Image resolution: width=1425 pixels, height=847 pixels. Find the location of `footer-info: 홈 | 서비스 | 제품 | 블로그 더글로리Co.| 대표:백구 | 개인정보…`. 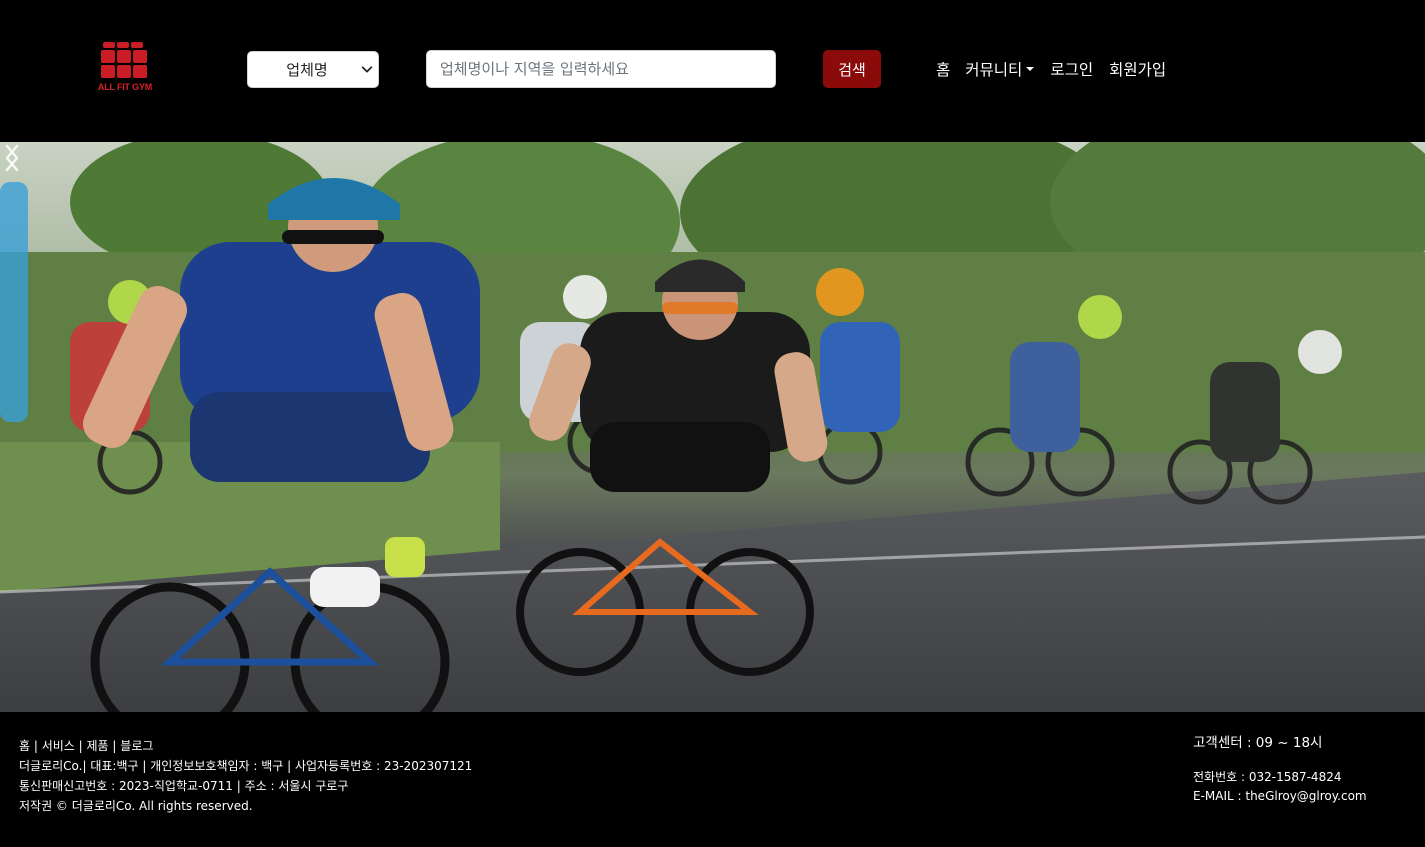

footer-info: 홈 | 서비스 | 제품 | 블로그 더글로리Co.| 대표:백구 | 개인정보… is located at coordinates (245, 776).